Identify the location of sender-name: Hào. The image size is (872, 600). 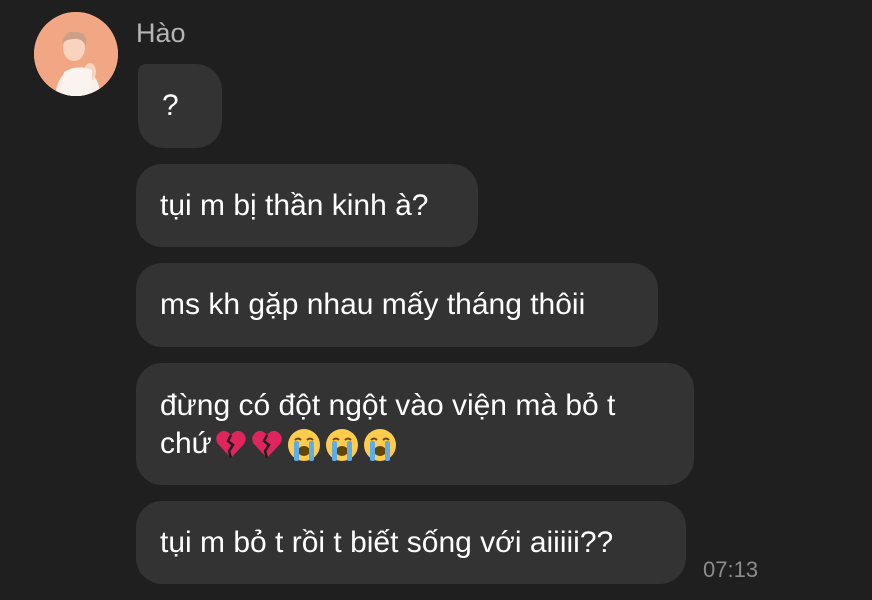
(161, 33).